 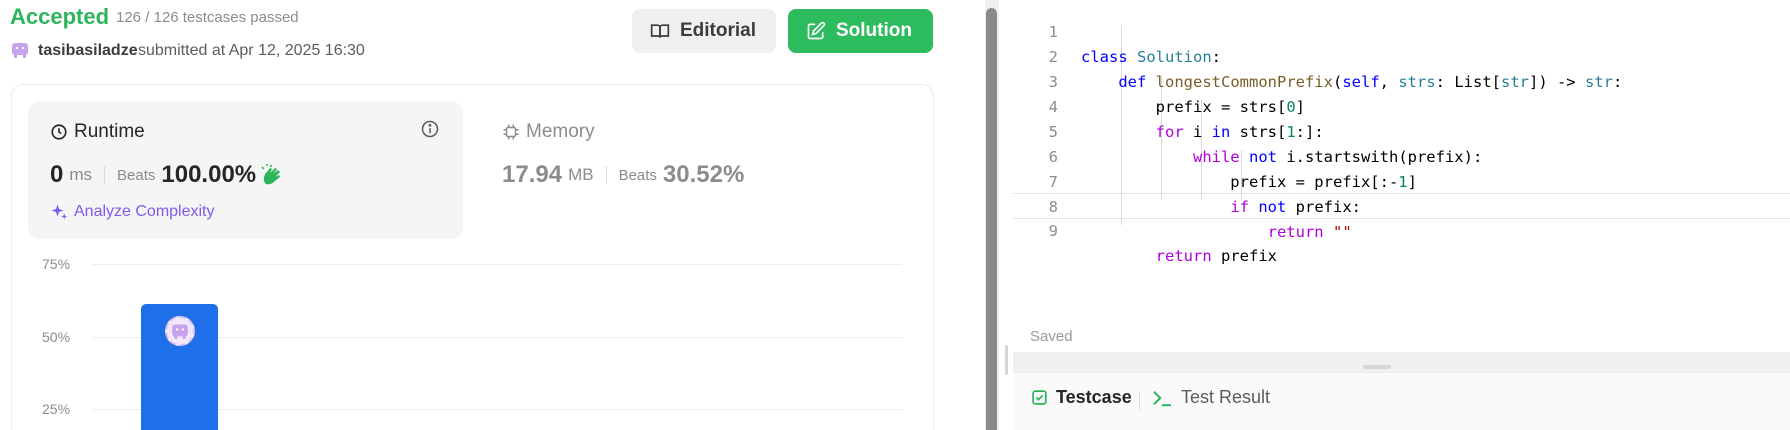 What do you see at coordinates (144, 211) in the screenshot?
I see `analyze-complexity-label: Analyze Complexity` at bounding box center [144, 211].